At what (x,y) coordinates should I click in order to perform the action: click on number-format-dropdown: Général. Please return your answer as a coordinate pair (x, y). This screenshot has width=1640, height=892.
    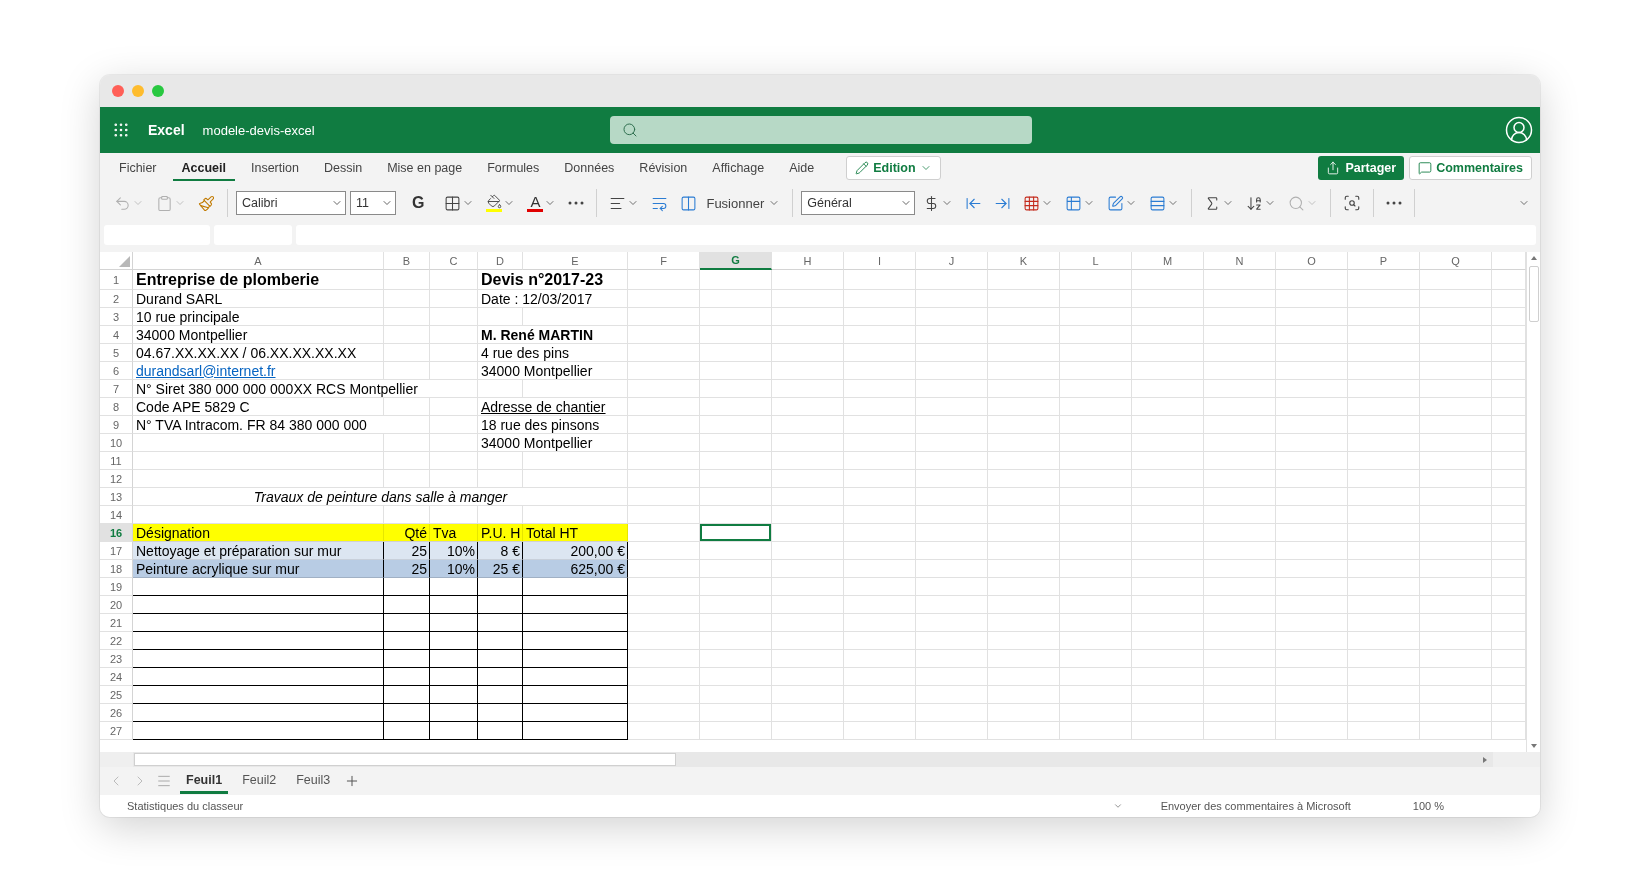
    Looking at the image, I should click on (858, 203).